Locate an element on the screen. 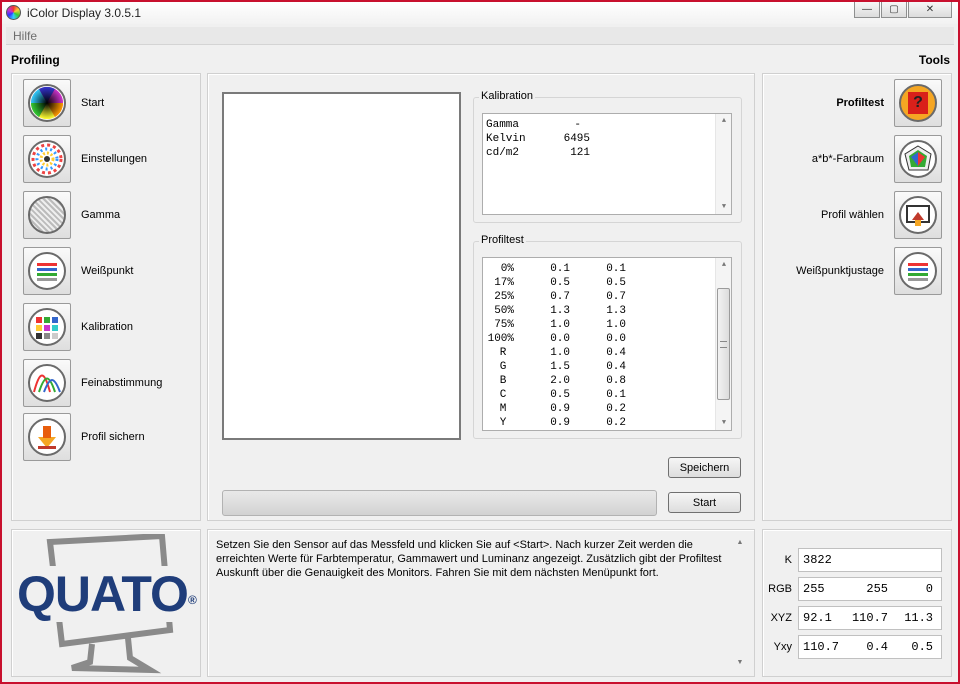  curves-icon is located at coordinates (47, 383).